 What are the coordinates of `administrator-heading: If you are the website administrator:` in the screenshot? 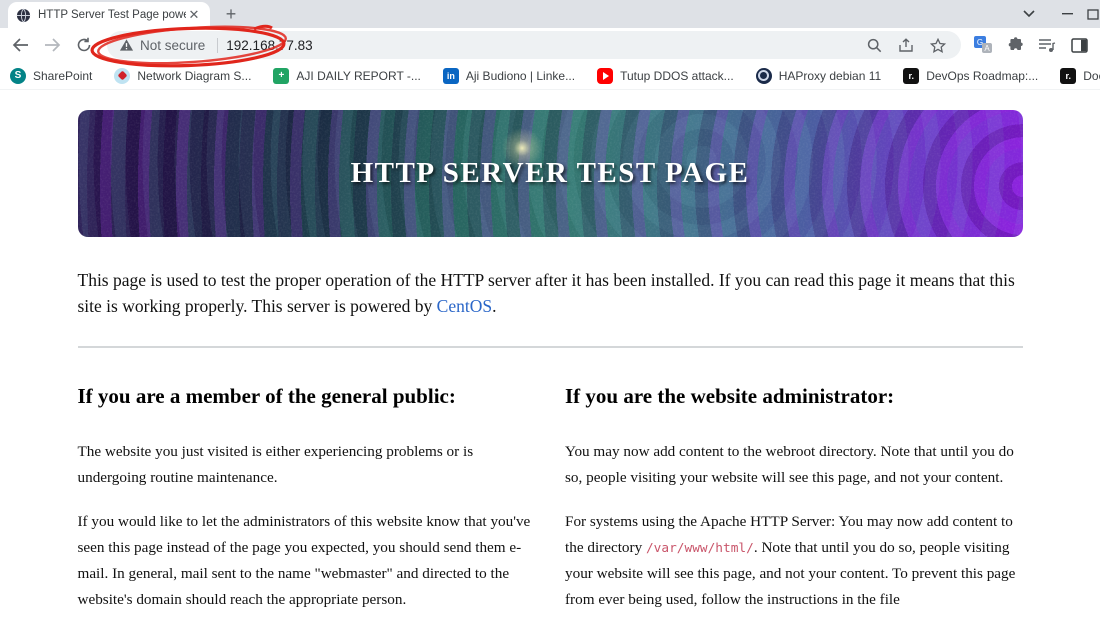 It's located at (730, 395).